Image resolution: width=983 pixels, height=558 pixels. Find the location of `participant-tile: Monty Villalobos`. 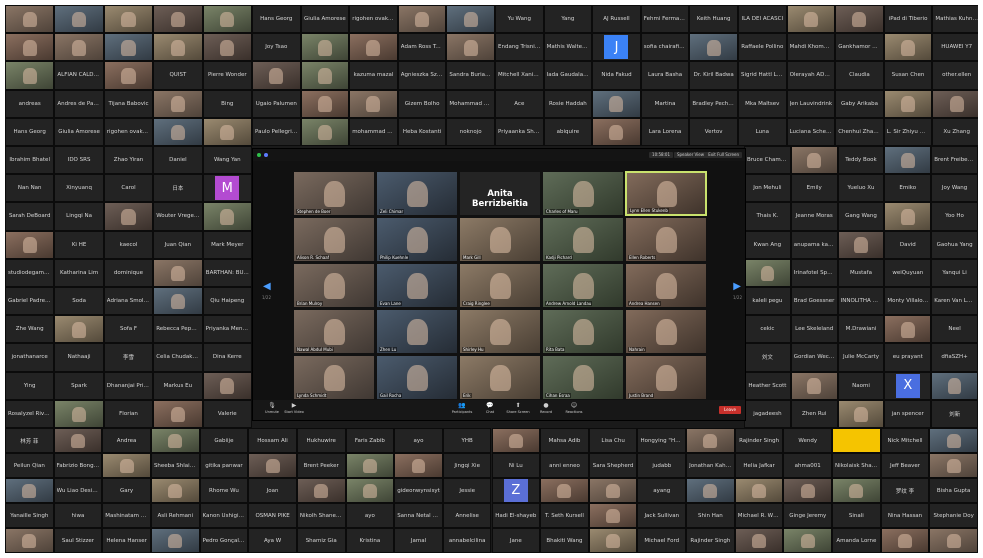

participant-tile: Monty Villalobos is located at coordinates (908, 301).